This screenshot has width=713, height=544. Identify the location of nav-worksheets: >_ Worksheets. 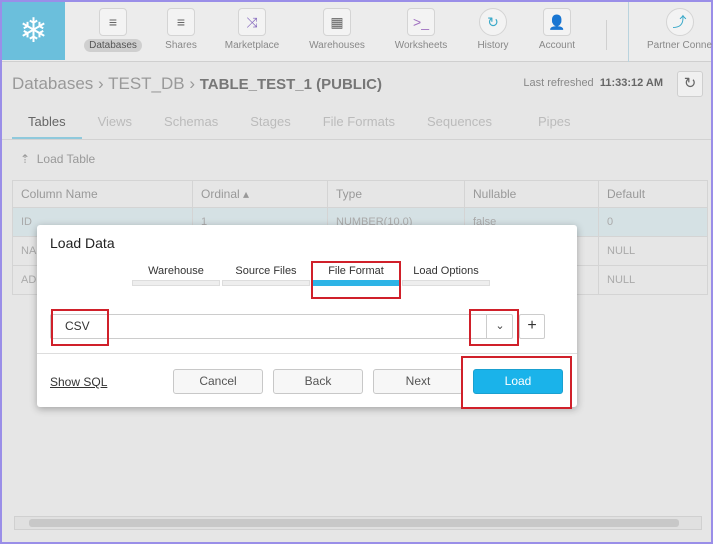
(421, 29).